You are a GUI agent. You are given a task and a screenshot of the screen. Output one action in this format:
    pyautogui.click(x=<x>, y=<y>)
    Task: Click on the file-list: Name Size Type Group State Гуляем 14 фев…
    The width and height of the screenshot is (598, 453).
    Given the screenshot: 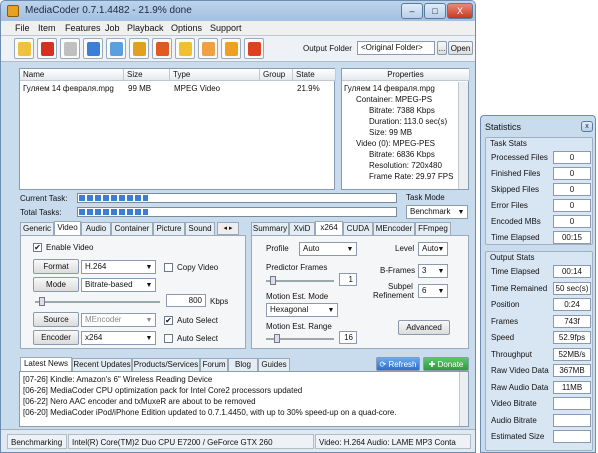 What is the action you would take?
    pyautogui.click(x=177, y=129)
    